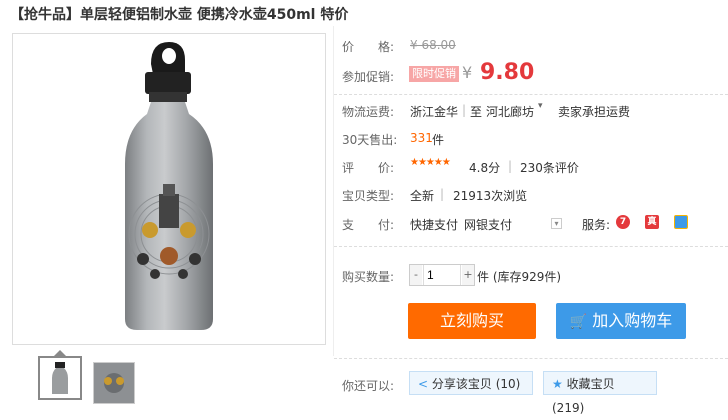 The height and width of the screenshot is (420, 728). What do you see at coordinates (472, 321) in the screenshot?
I see `buy-now-button: 立刻购买` at bounding box center [472, 321].